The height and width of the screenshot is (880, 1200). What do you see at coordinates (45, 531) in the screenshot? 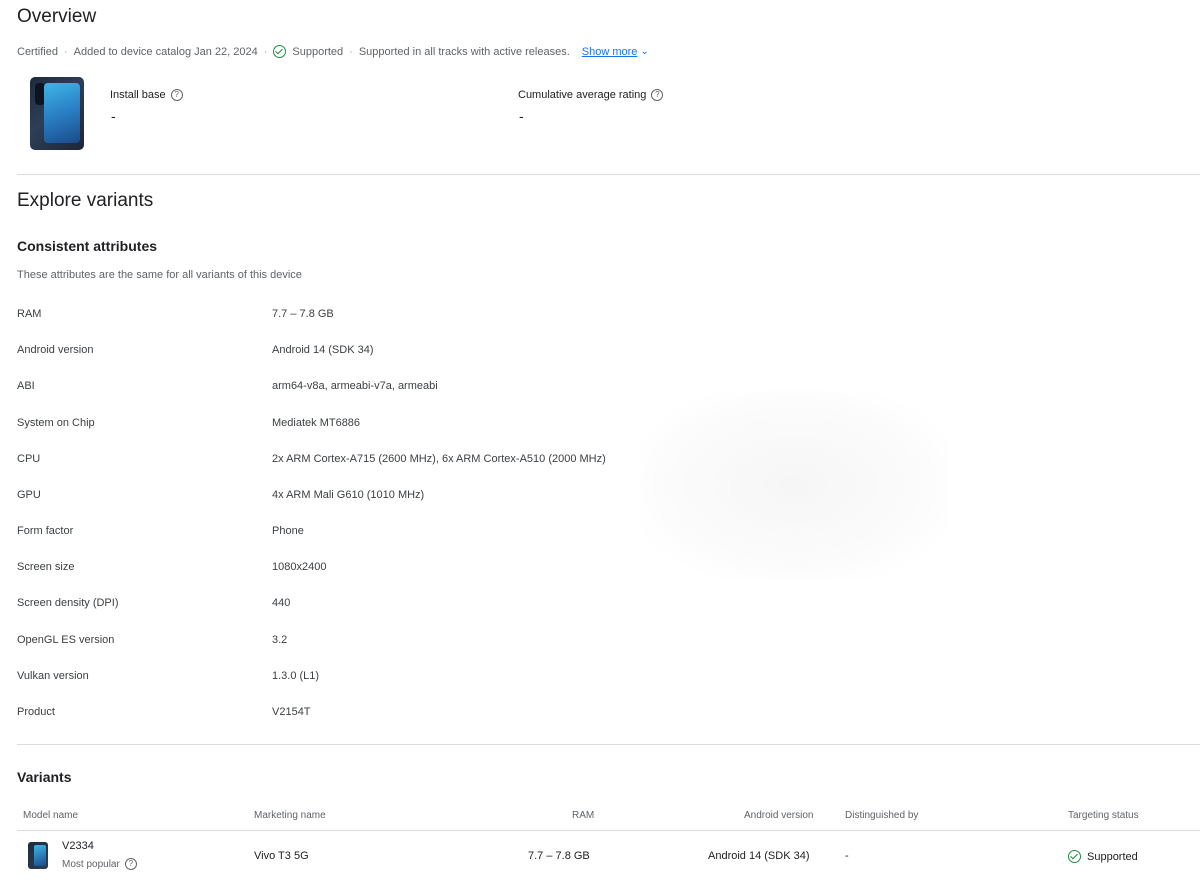
I see `attribute-key: Form factor` at bounding box center [45, 531].